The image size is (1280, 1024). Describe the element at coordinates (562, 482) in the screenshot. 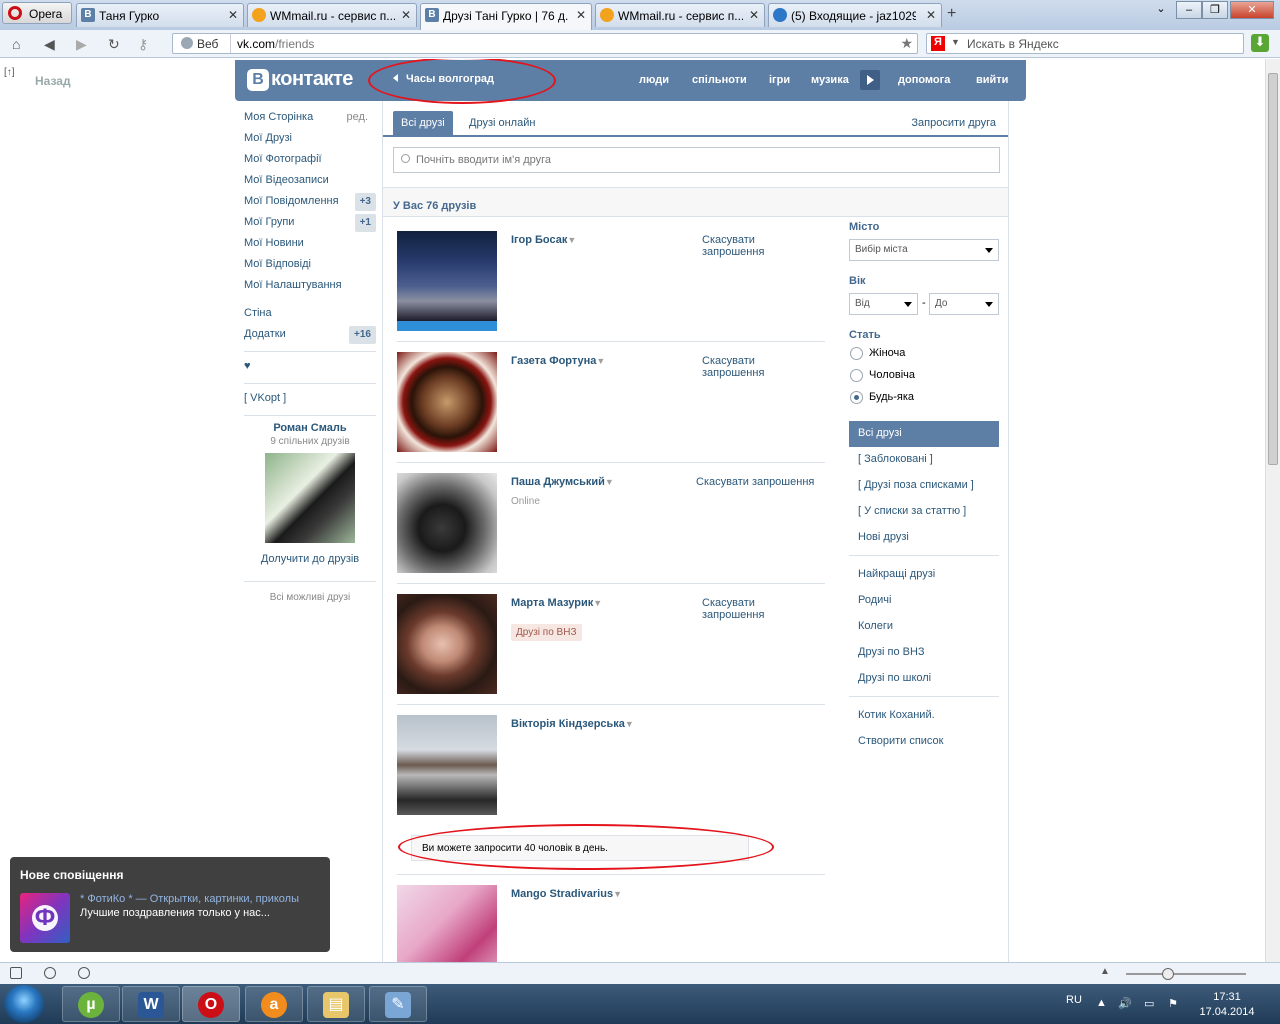

I see `friend-name: Паша Джумський▼` at that location.